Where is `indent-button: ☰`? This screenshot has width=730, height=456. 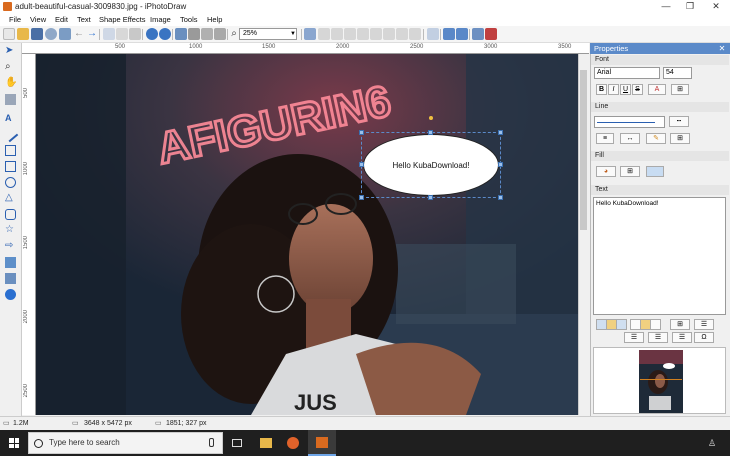
indent-button: ☰ is located at coordinates (682, 337).